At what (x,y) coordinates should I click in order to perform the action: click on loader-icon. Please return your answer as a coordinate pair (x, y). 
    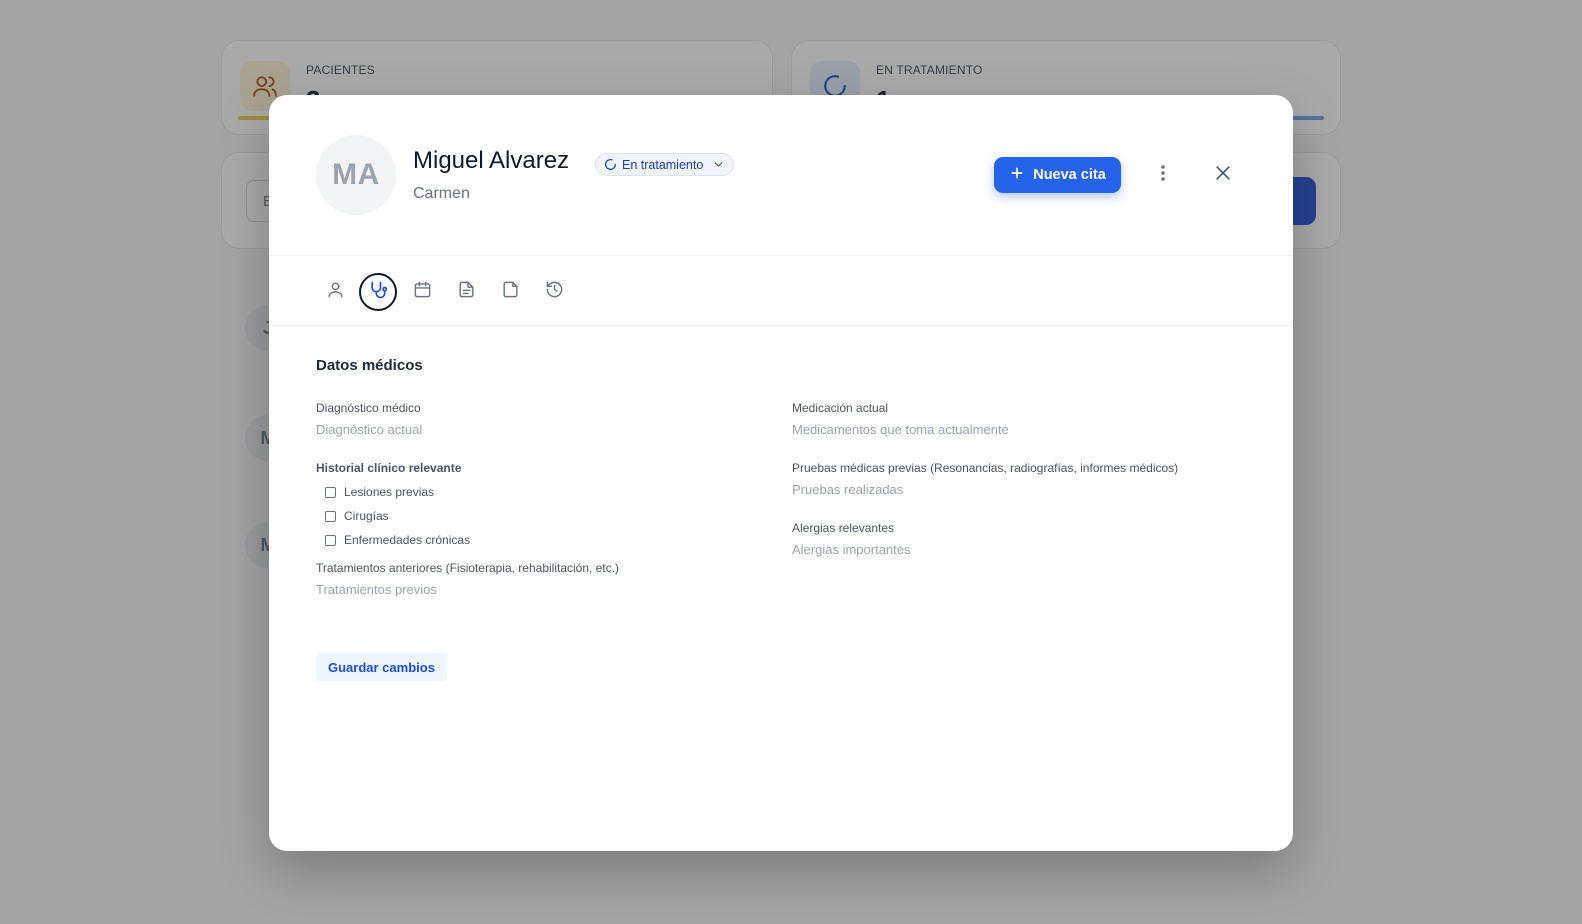
    Looking at the image, I should click on (610, 164).